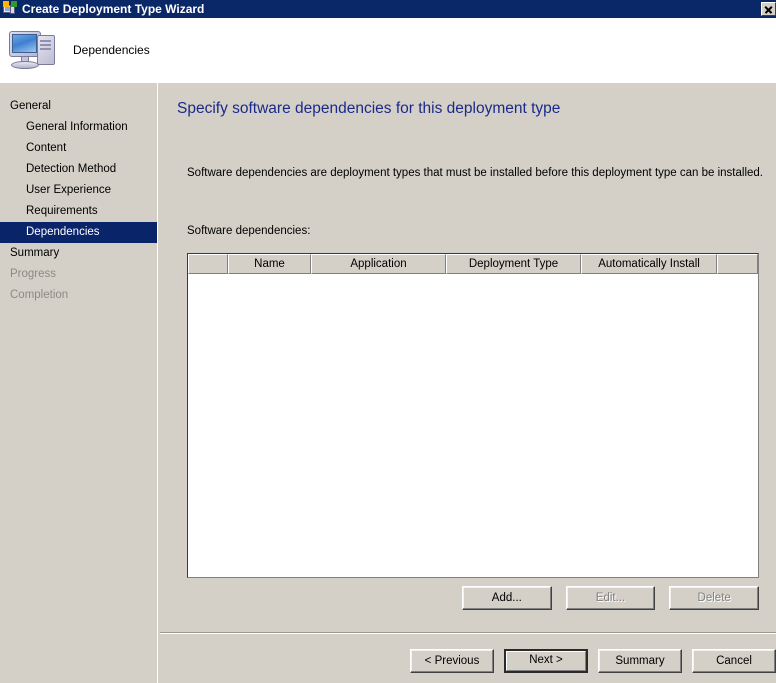 This screenshot has width=776, height=683. What do you see at coordinates (78, 295) in the screenshot?
I see `sidebar-item-completion: Completion` at bounding box center [78, 295].